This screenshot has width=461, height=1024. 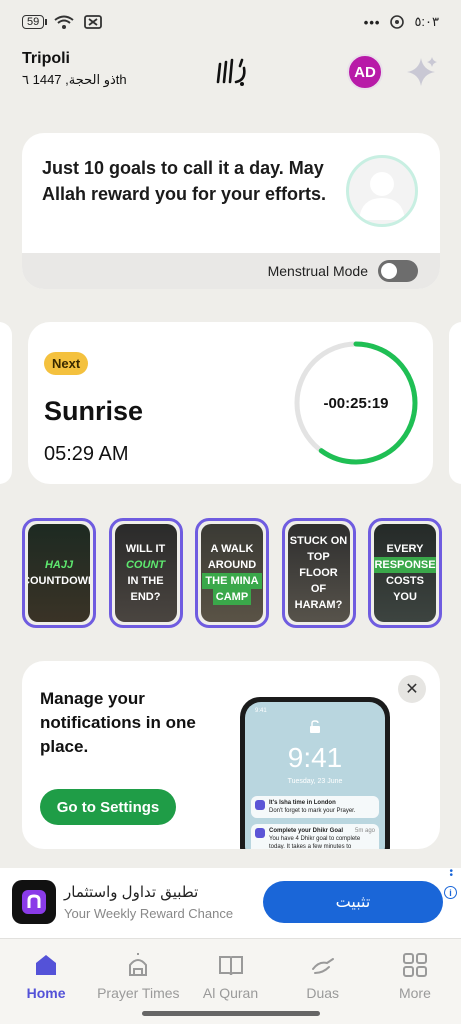 What do you see at coordinates (382, 191) in the screenshot?
I see `profile-placeholder-icon` at bounding box center [382, 191].